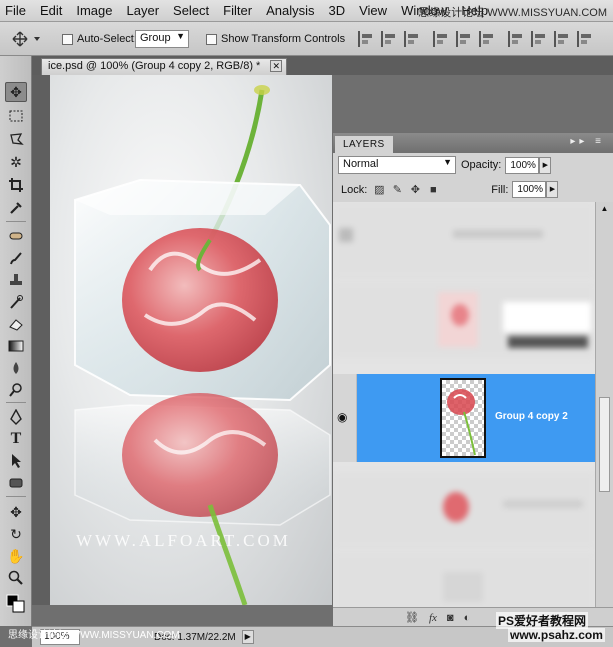 The height and width of the screenshot is (647, 613). I want to click on document-tab-title: ice.psd @ 100% (Group 4 copy 2, RGB/8) *, so click(154, 66).